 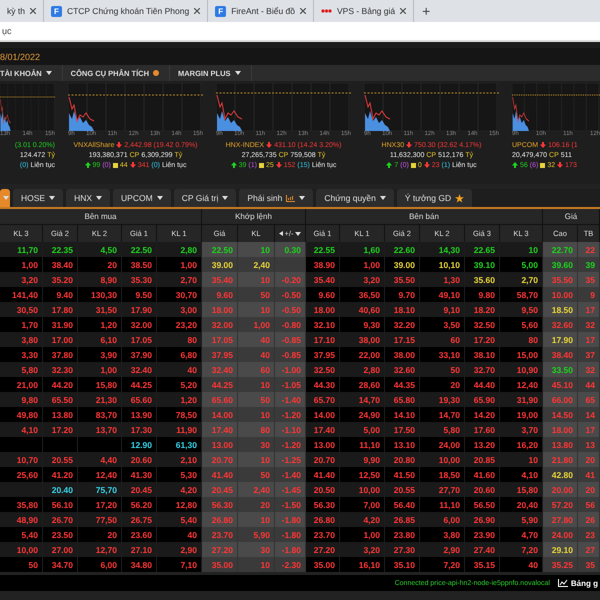 I want to click on table-cell: 20.80, so click(x=402, y=459).